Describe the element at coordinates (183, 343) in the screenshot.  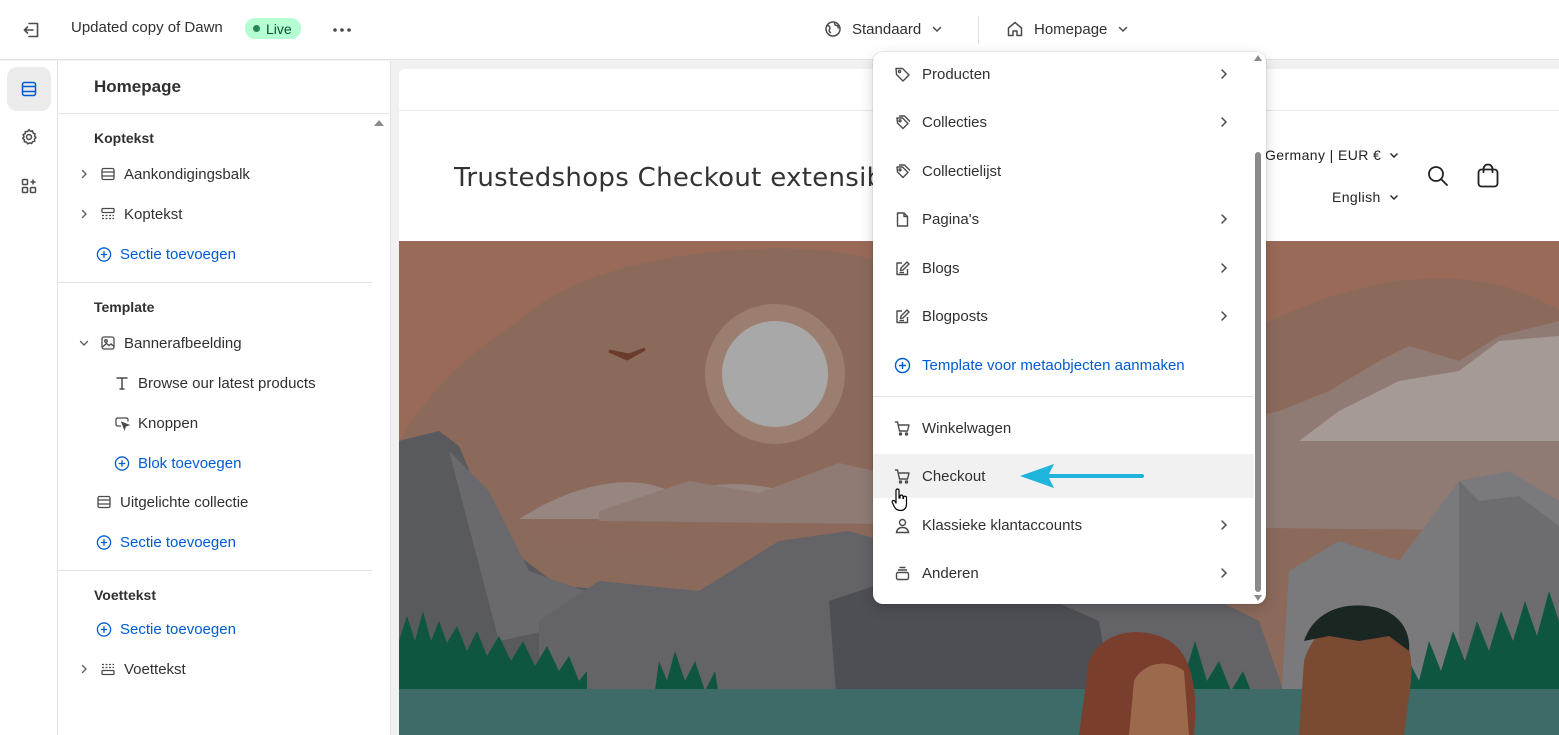
I see `section-label: Bannerafbeelding` at that location.